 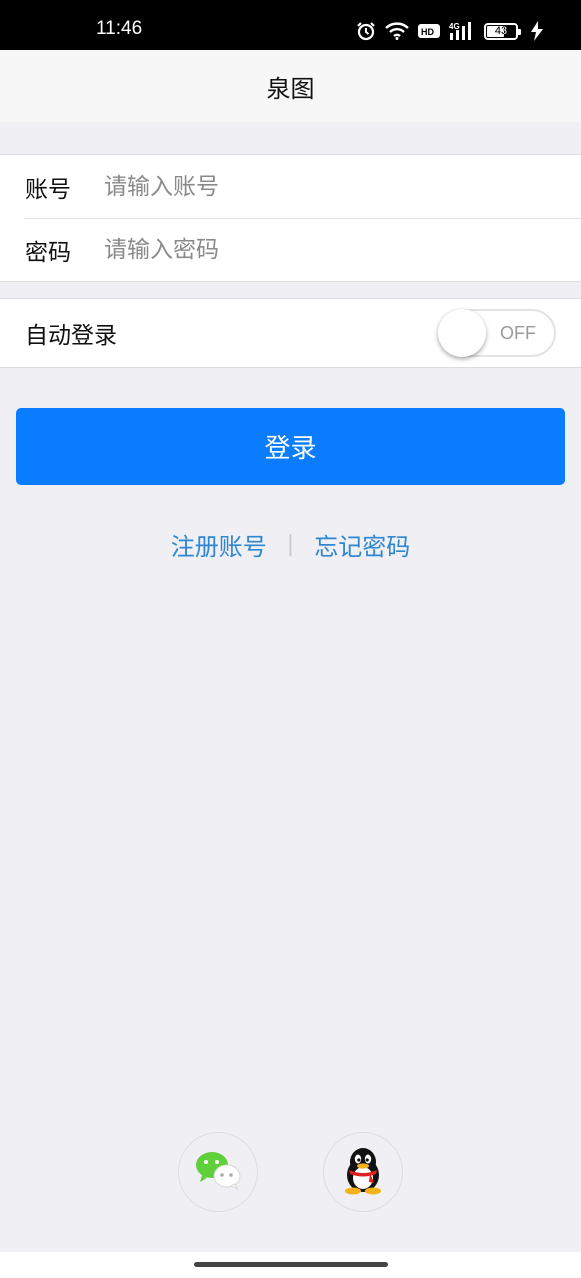 What do you see at coordinates (462, 333) in the screenshot?
I see `toggle-knob` at bounding box center [462, 333].